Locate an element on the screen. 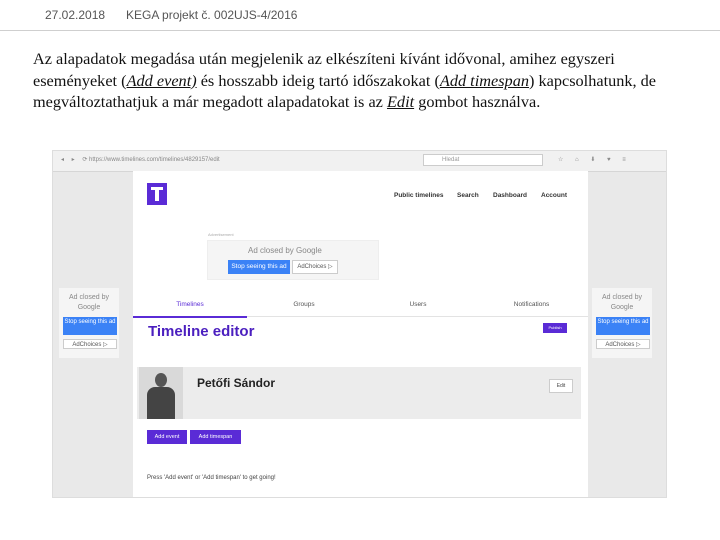 The height and width of the screenshot is (540, 720). slide-header: 27.02.2018 KEGA projekt č. 002UJS-4/2016 is located at coordinates (360, 15).